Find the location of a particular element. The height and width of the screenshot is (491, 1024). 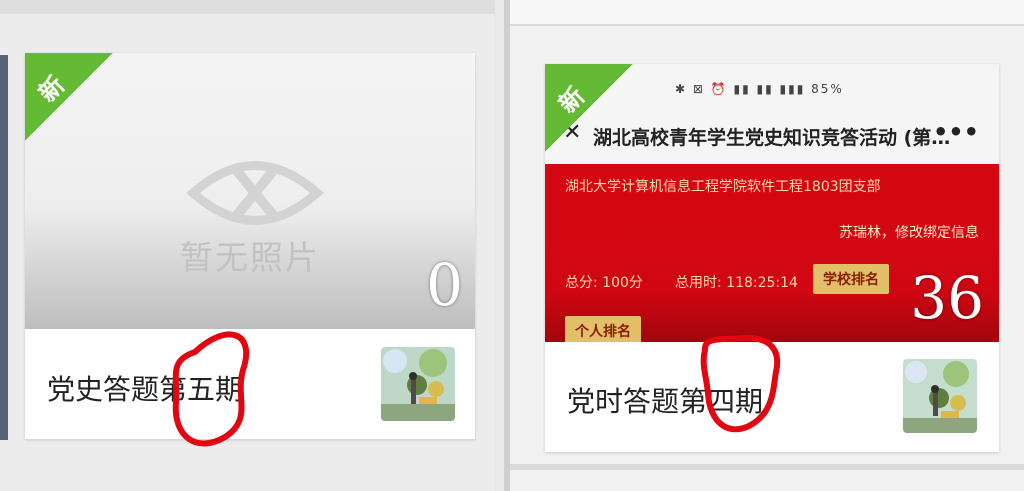

right-bottom-line is located at coordinates (767, 467).